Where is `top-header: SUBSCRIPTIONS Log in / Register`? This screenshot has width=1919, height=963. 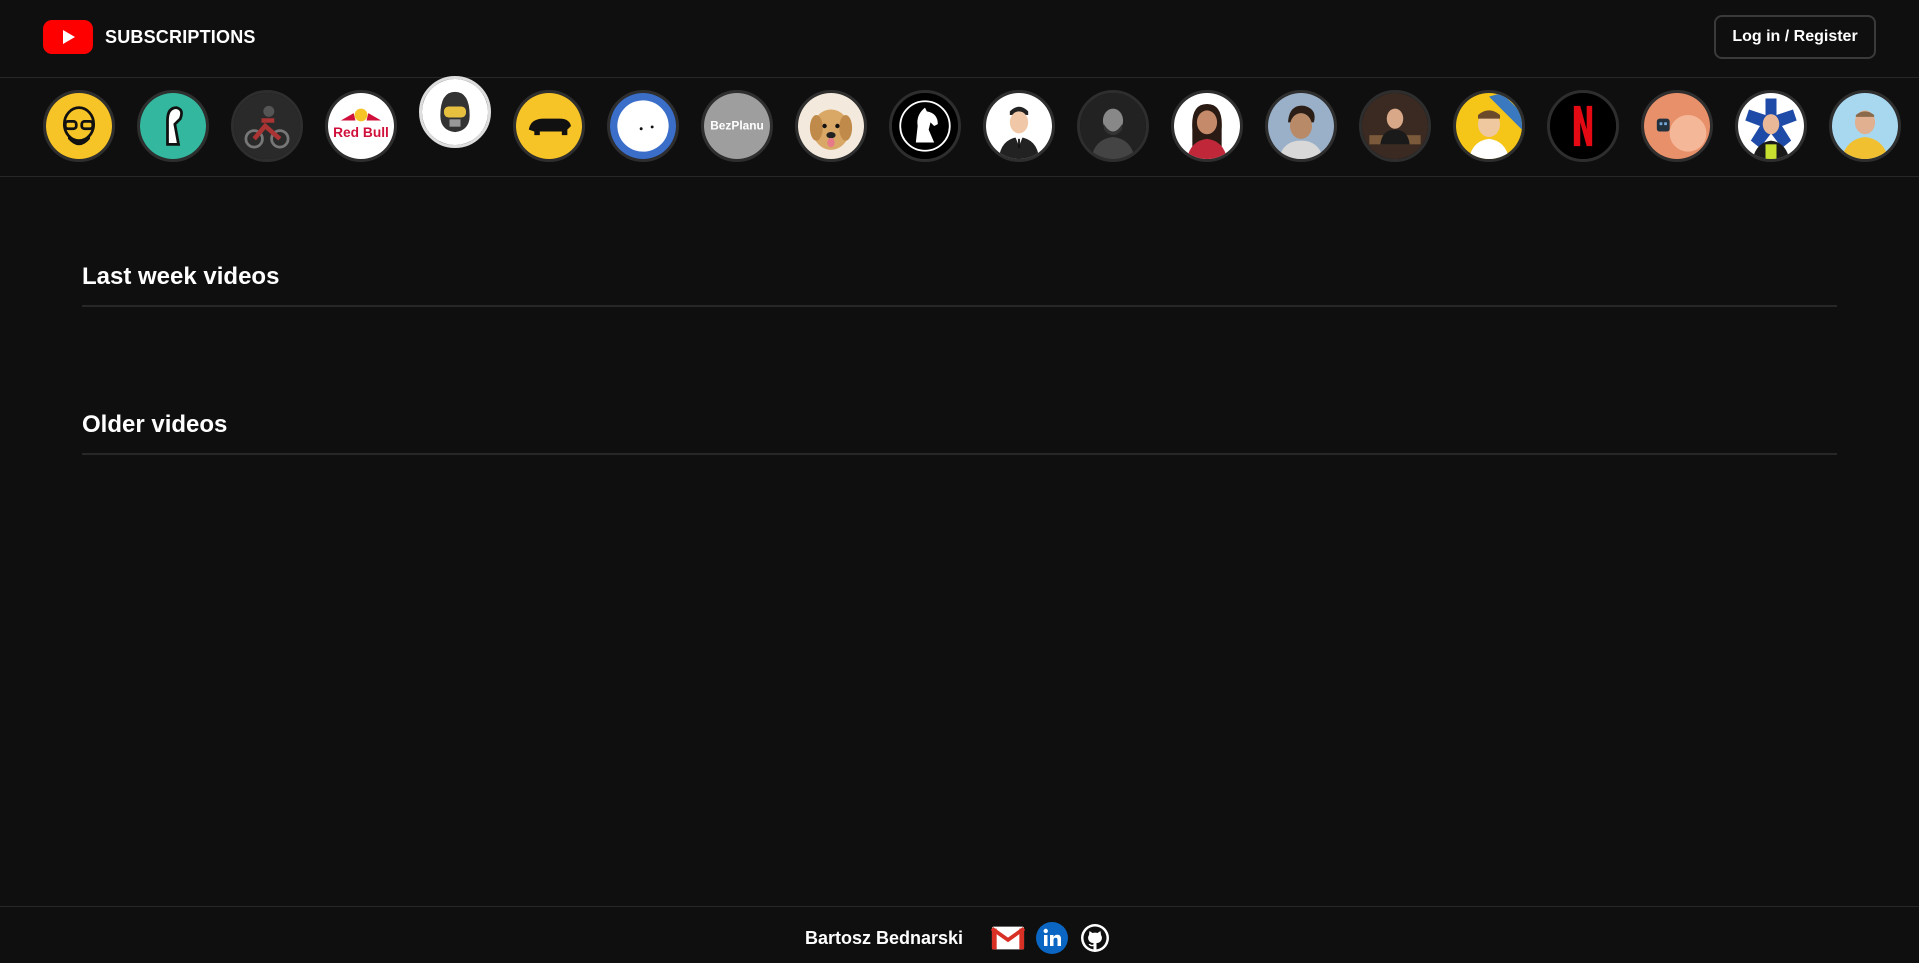 top-header: SUBSCRIPTIONS Log in / Register is located at coordinates (959, 39).